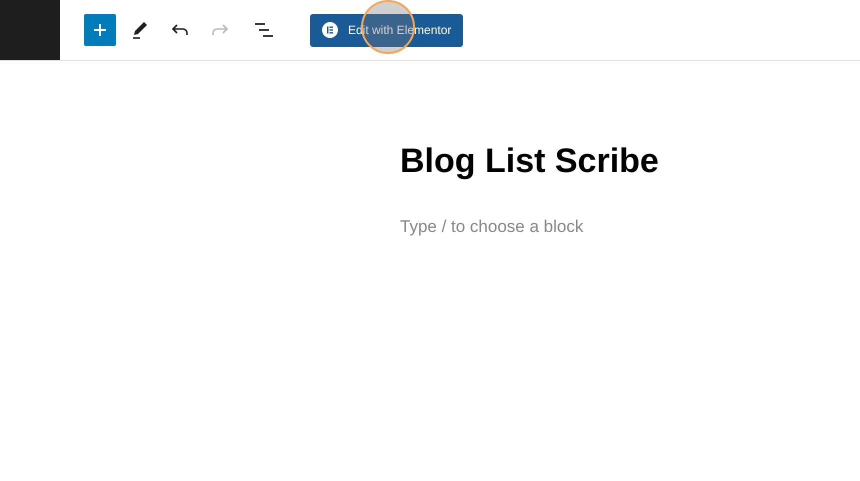  Describe the element at coordinates (140, 30) in the screenshot. I see `pen-icon` at that location.